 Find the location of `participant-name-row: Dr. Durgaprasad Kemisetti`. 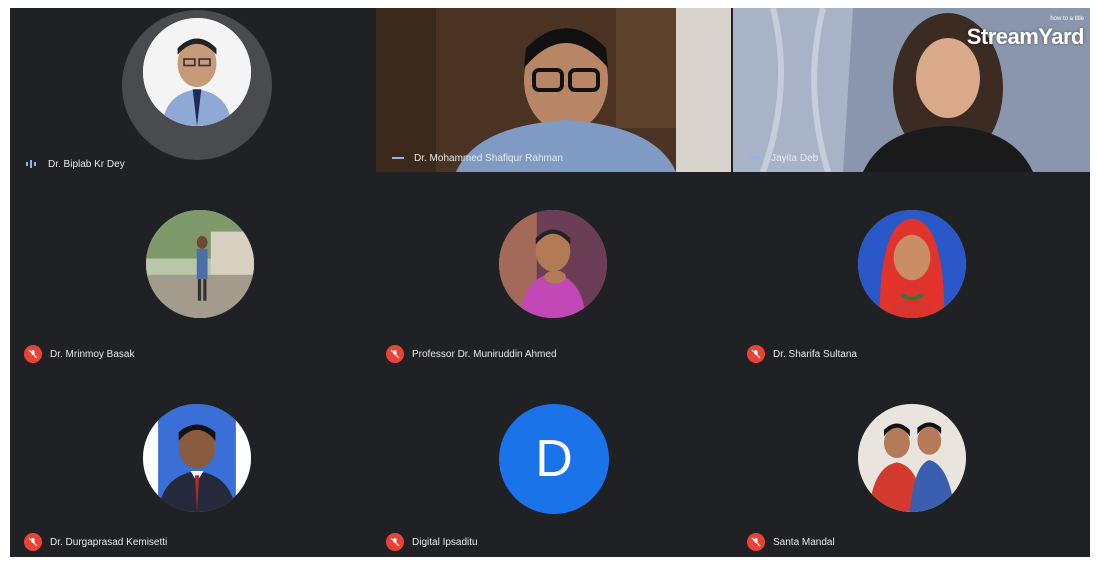

participant-name-row: Dr. Durgaprasad Kemisetti is located at coordinates (95, 542).